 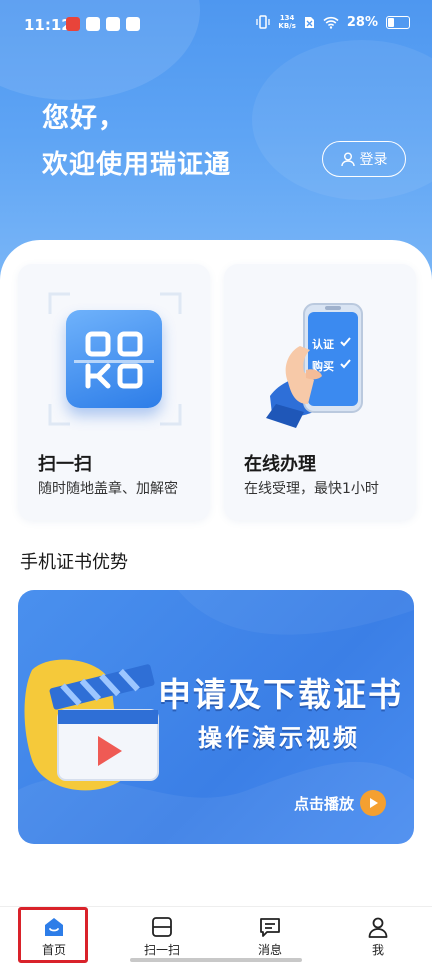 What do you see at coordinates (287, 26) in the screenshot?
I see `network-speed-unit: KB/s` at bounding box center [287, 26].